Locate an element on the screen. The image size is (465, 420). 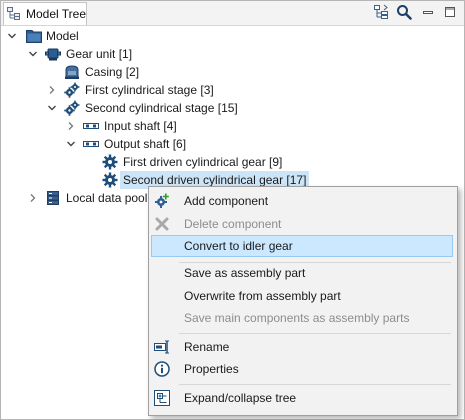
tree-node-second-cylindrical-stage: Second cylindrical stage [15] is located at coordinates (161, 108).